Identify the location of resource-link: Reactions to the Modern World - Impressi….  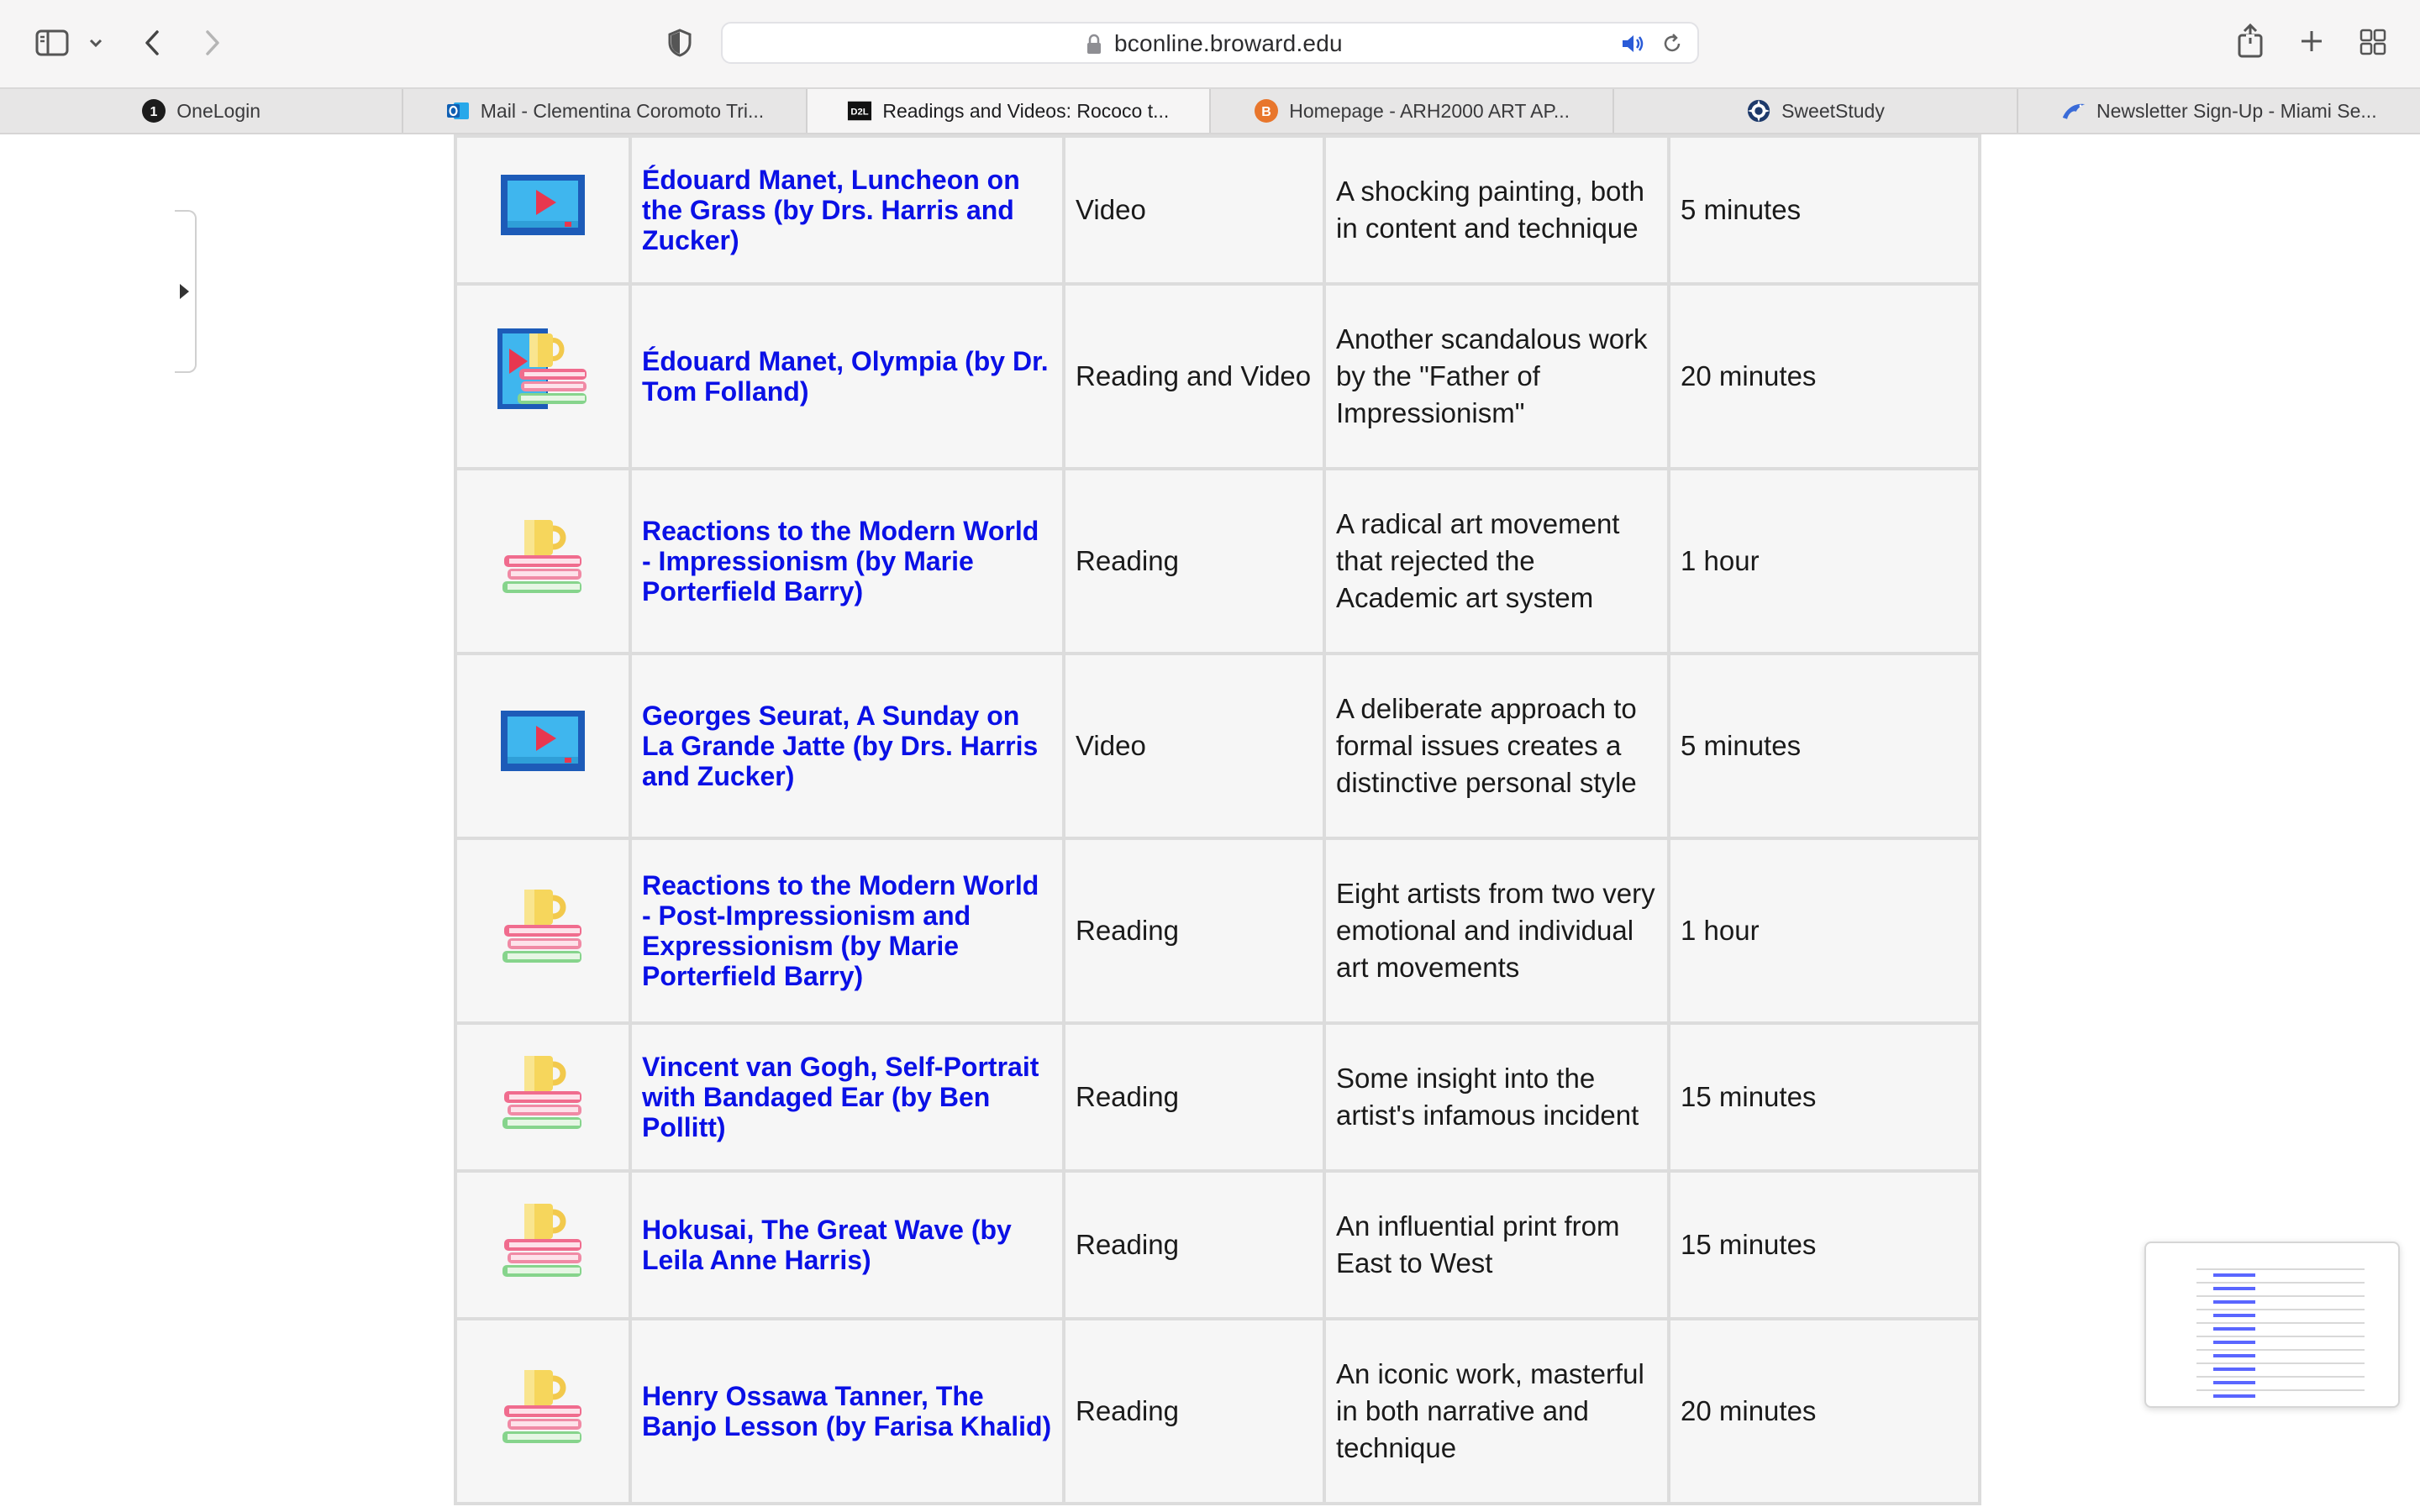
(847, 561).